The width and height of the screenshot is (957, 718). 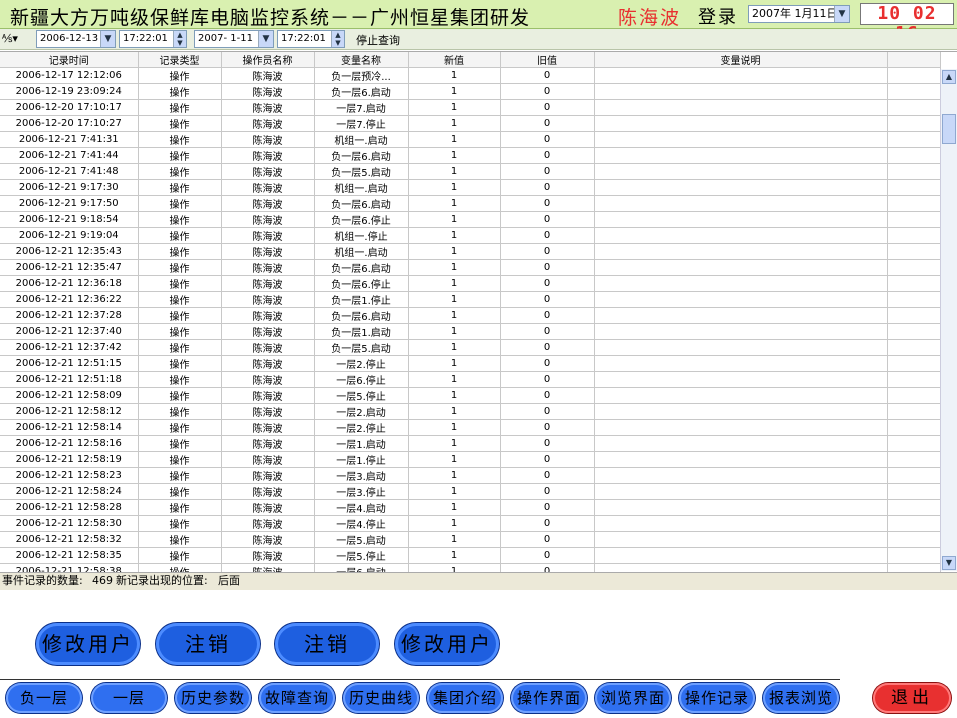 What do you see at coordinates (717, 698) in the screenshot?
I see `nav-operation-log: 操作记录` at bounding box center [717, 698].